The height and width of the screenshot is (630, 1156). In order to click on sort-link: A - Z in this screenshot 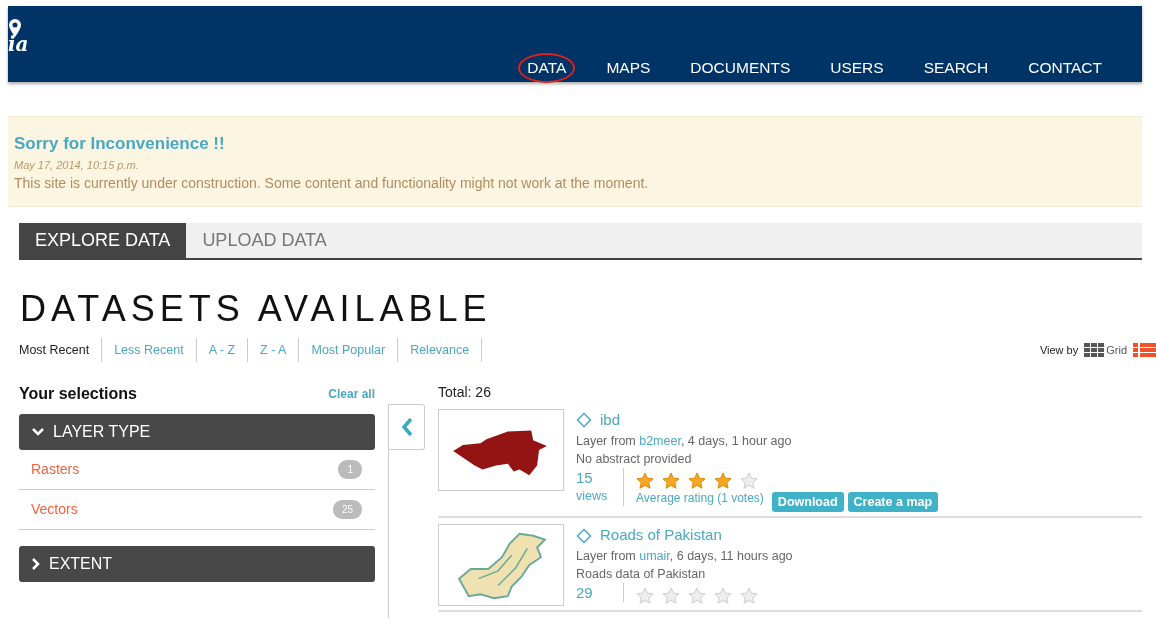, I will do `click(222, 350)`.